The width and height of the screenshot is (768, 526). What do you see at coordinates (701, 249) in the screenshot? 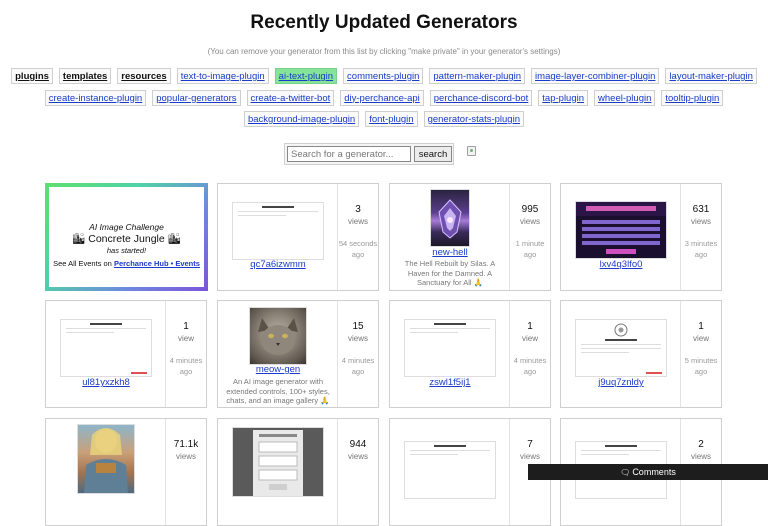
I see `updated-ago: 3 minutes ago` at bounding box center [701, 249].